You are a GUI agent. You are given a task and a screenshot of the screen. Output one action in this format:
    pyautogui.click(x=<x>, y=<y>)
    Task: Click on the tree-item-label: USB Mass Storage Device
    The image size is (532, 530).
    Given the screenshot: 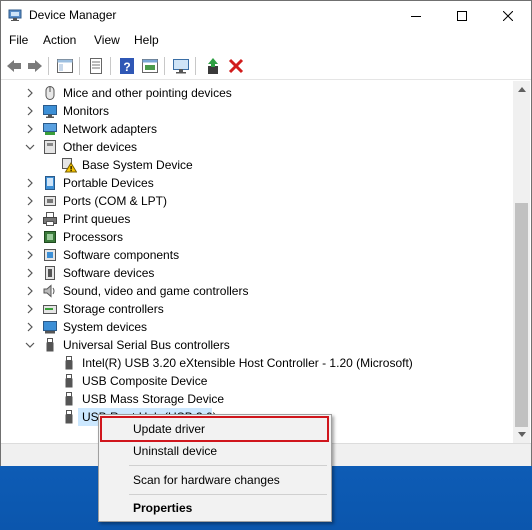 What is the action you would take?
    pyautogui.click(x=153, y=399)
    